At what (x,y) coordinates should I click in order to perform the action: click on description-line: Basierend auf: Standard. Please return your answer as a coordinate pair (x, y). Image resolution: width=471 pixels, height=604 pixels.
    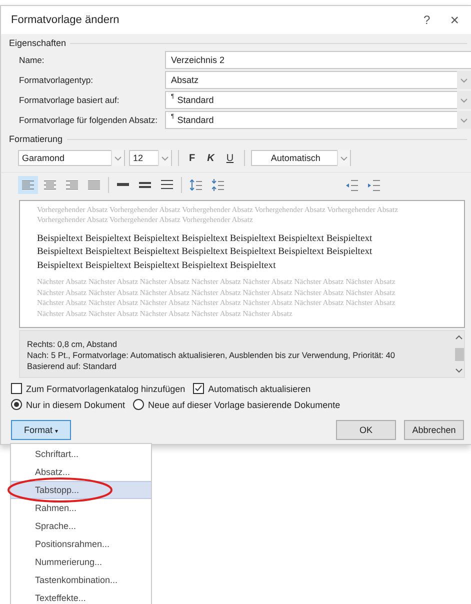
    Looking at the image, I should click on (72, 366).